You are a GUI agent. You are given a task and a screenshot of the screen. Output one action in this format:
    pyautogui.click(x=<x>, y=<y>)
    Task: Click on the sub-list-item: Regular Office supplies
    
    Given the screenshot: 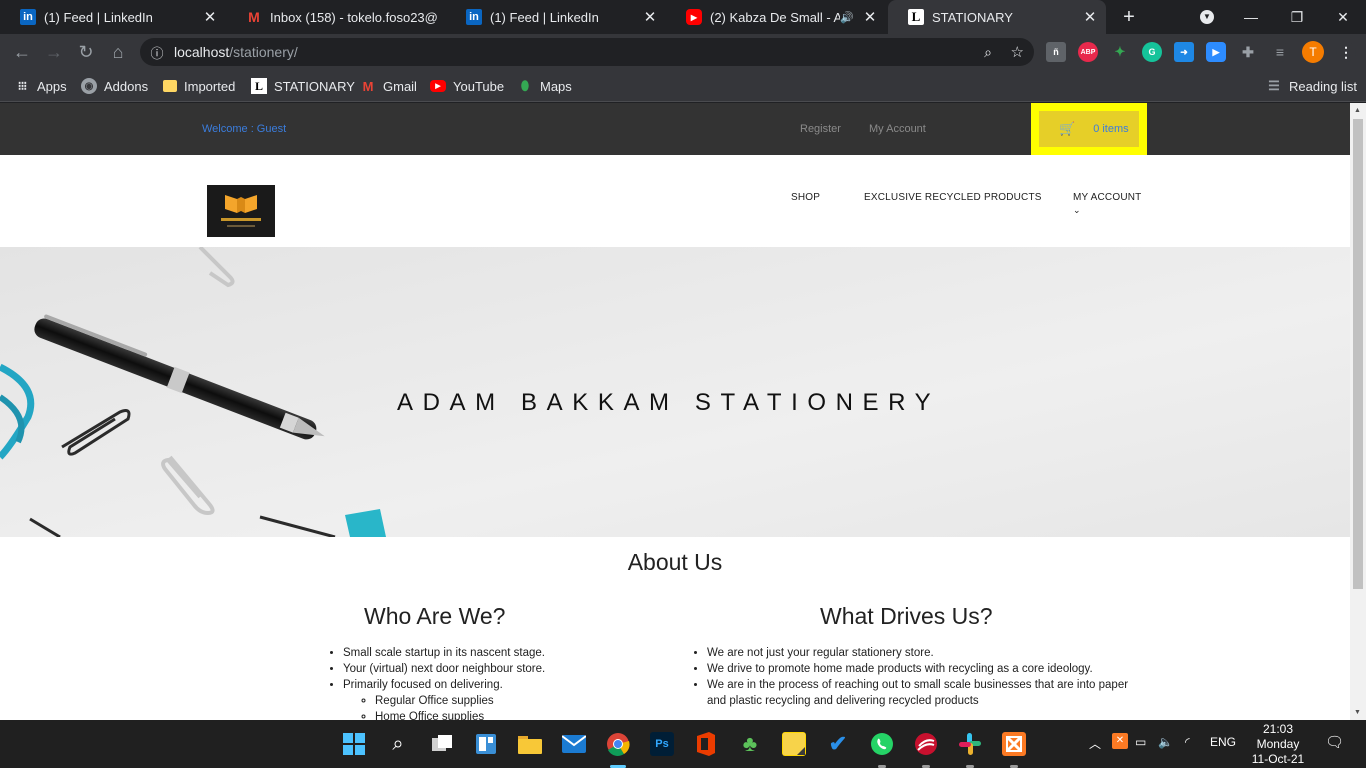 What is the action you would take?
    pyautogui.click(x=510, y=701)
    